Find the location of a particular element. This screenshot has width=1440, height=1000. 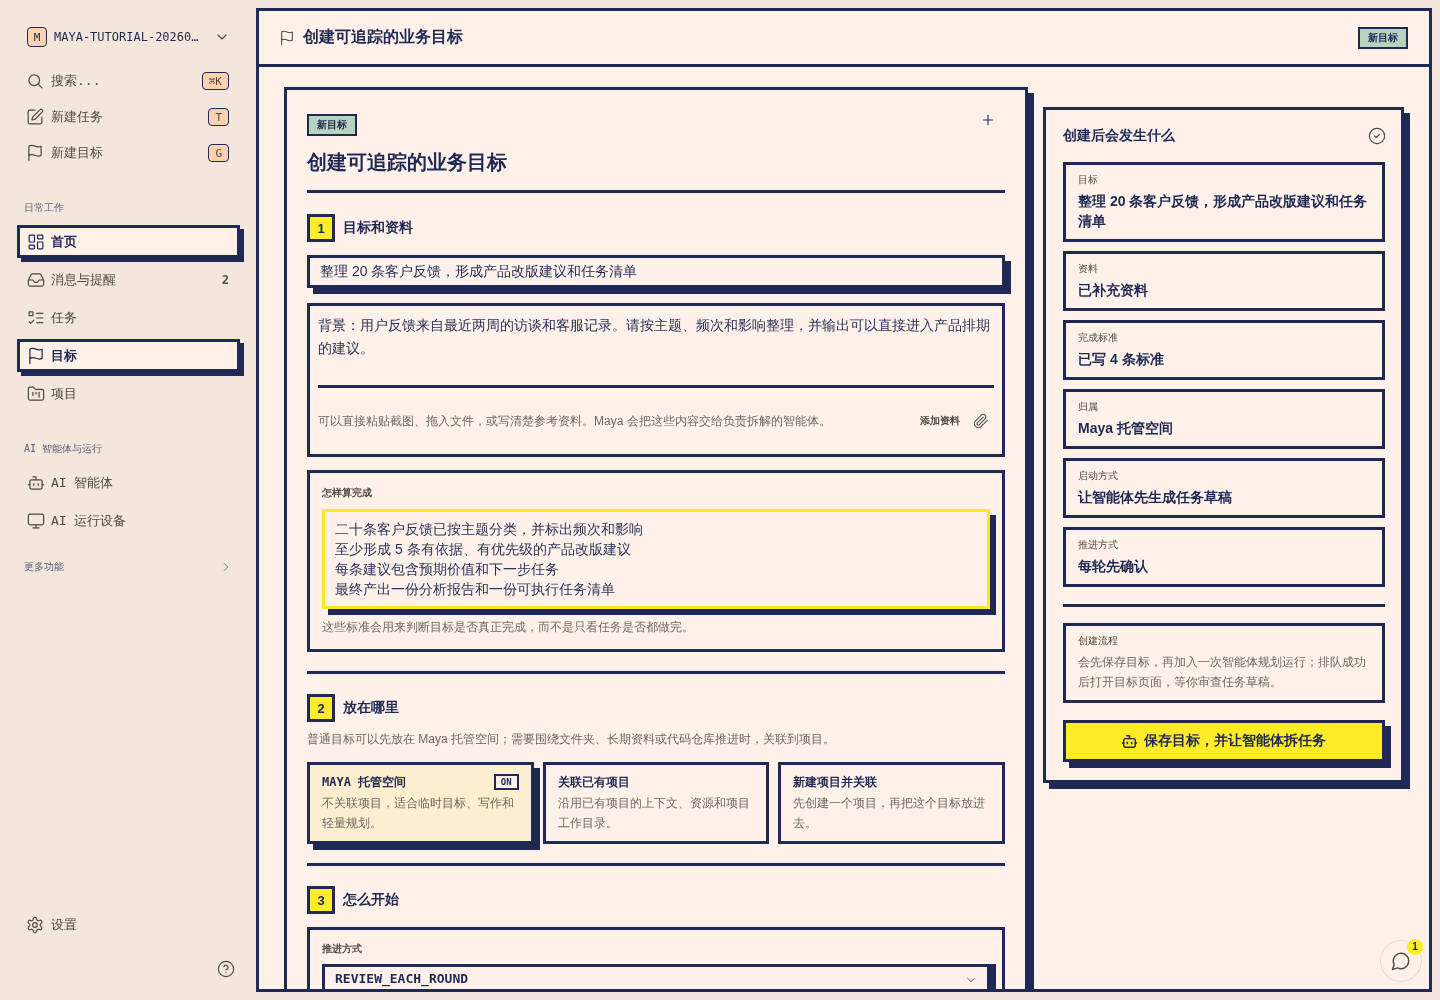

step-number: 1 is located at coordinates (321, 228).